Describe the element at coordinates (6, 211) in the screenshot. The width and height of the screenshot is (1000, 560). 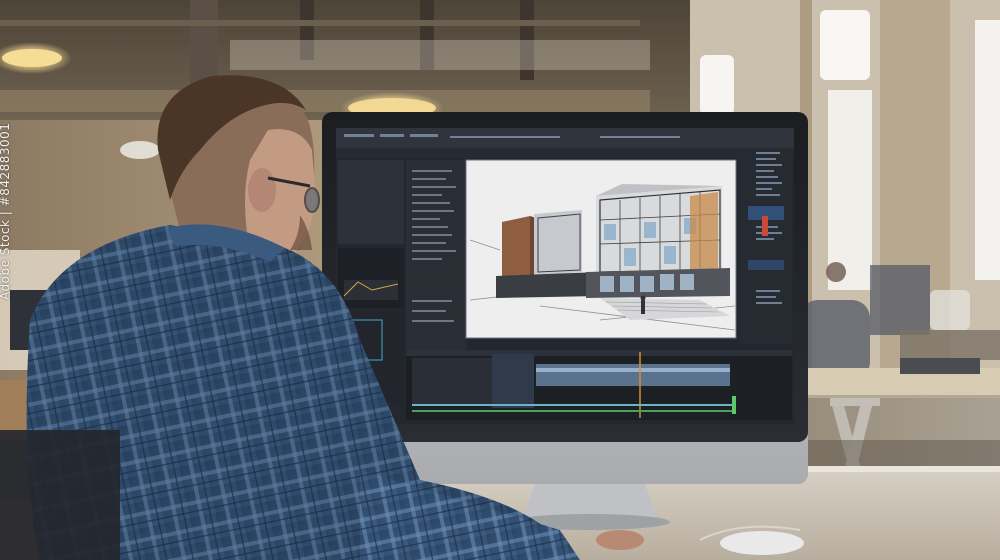
I see `watermark-text: Adobe Stock | #842883001` at that location.